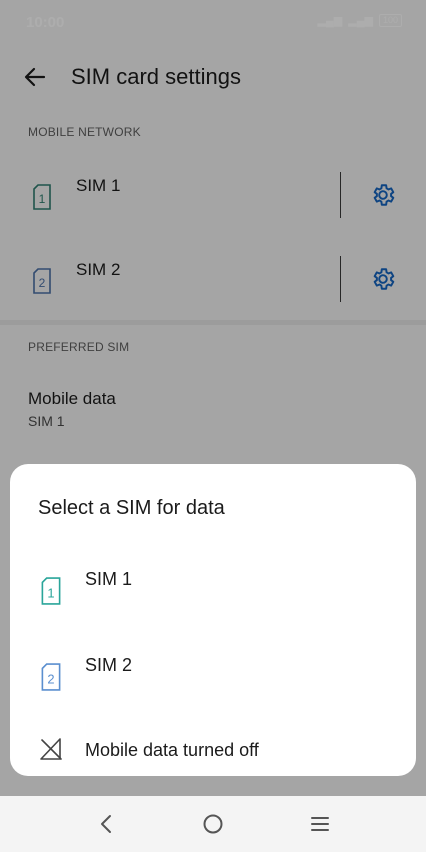  I want to click on dialog-option-sim2-label: SIM 2, so click(109, 665).